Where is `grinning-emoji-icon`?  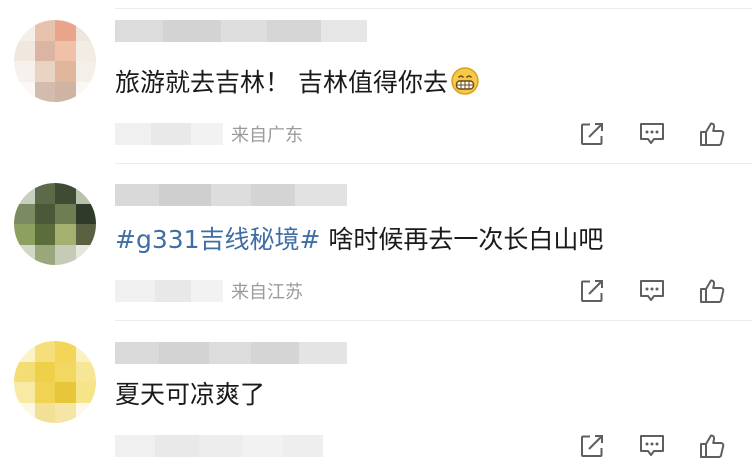 grinning-emoji-icon is located at coordinates (465, 81).